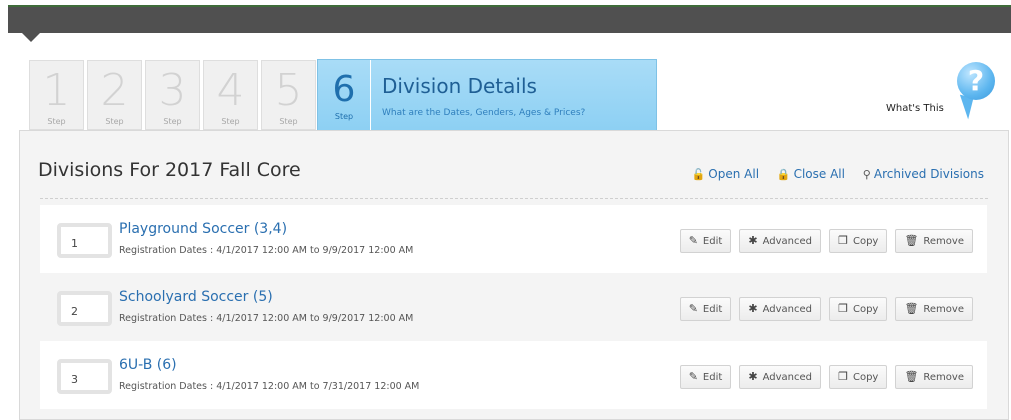 This screenshot has width=1011, height=420. Describe the element at coordinates (819, 174) in the screenshot. I see `close-all-label: Close All` at that location.